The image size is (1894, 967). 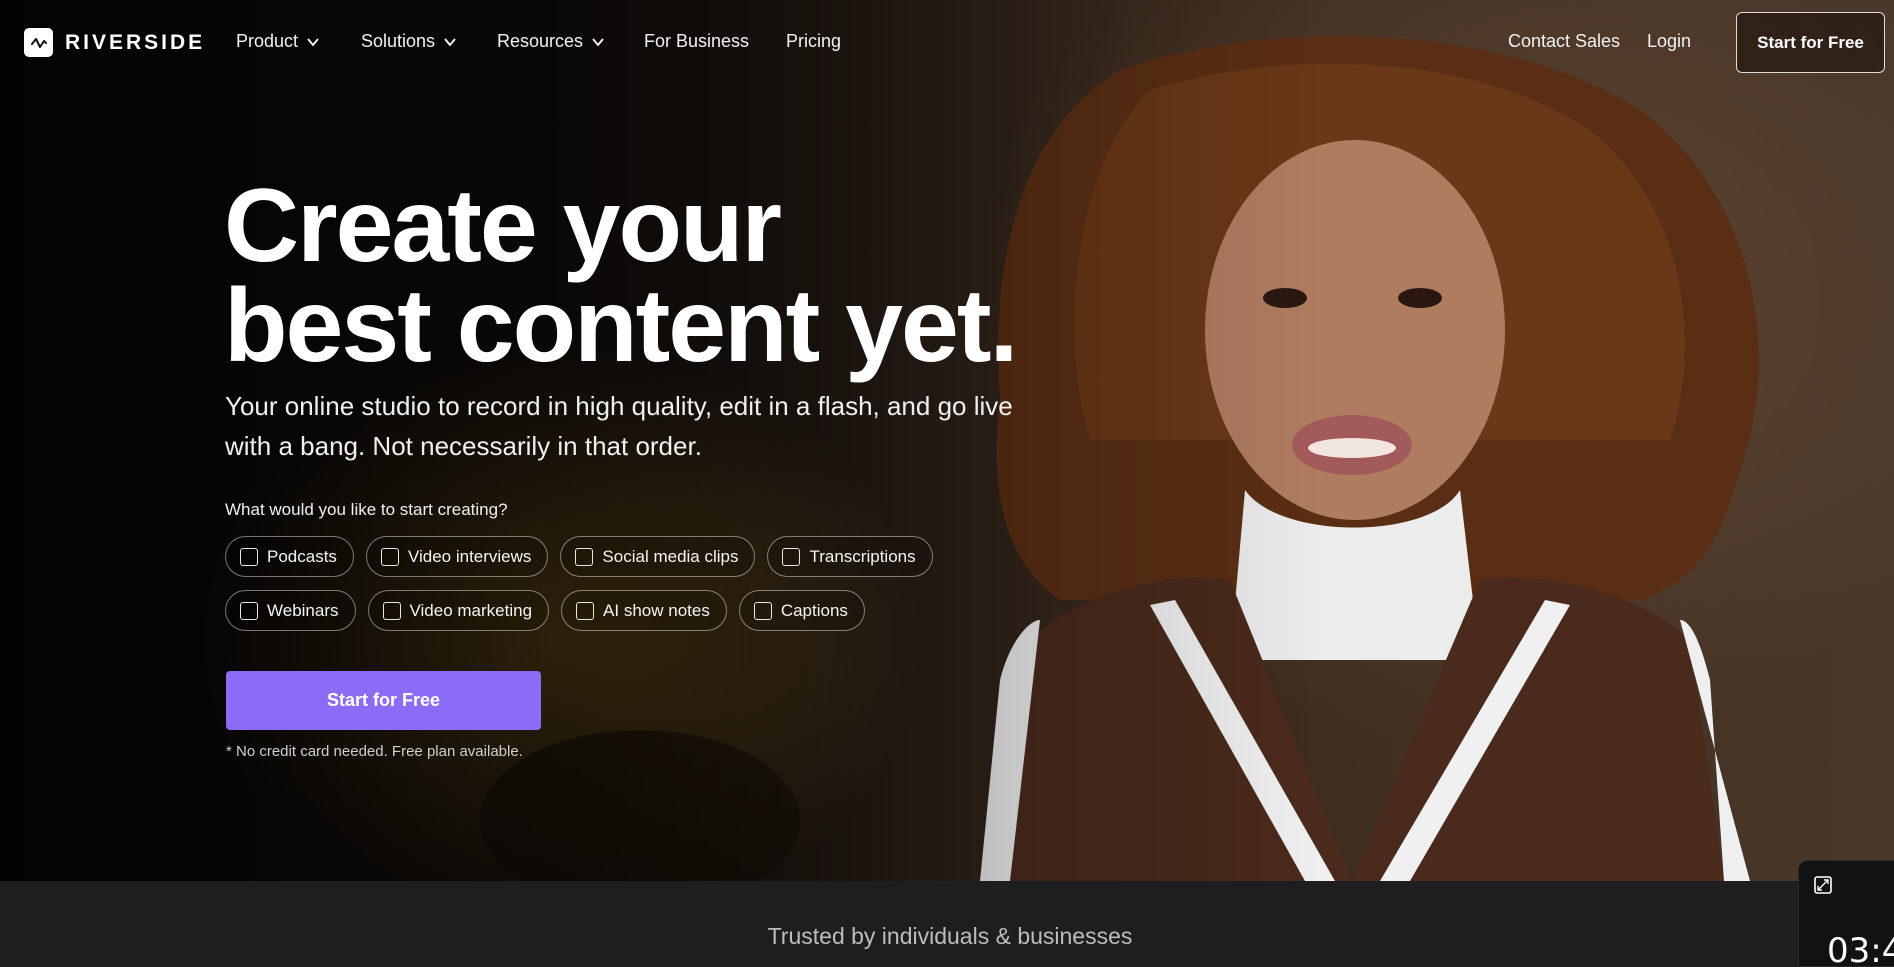 I want to click on hero-headline: Create your best content yet., so click(x=621, y=276).